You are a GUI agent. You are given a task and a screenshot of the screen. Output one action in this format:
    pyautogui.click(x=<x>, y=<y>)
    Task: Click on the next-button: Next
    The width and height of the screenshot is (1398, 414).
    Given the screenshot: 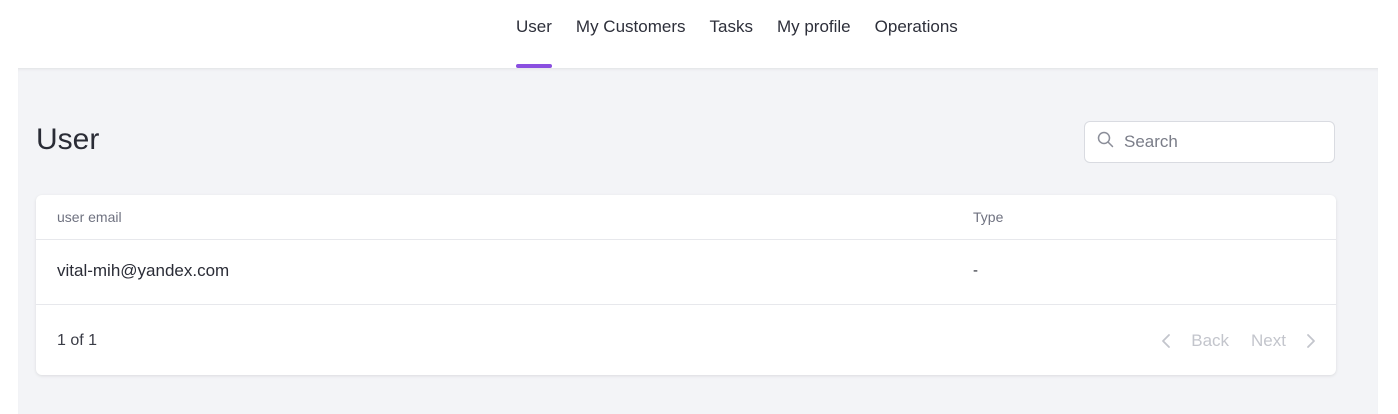 What is the action you would take?
    pyautogui.click(x=1268, y=341)
    